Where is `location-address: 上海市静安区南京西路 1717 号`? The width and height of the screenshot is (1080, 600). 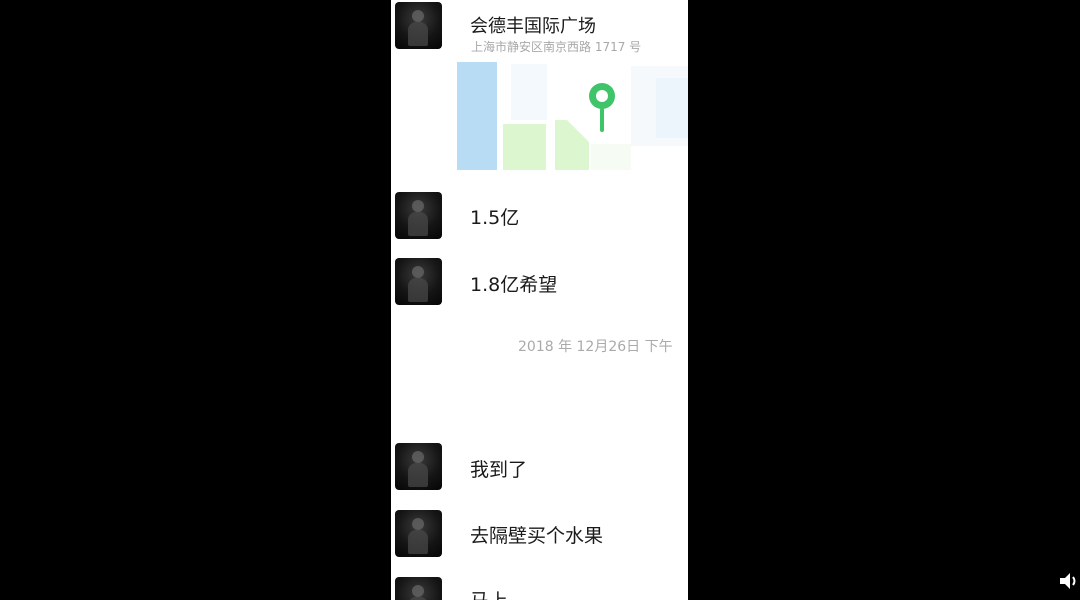 location-address: 上海市静安区南京西路 1717 号 is located at coordinates (556, 47).